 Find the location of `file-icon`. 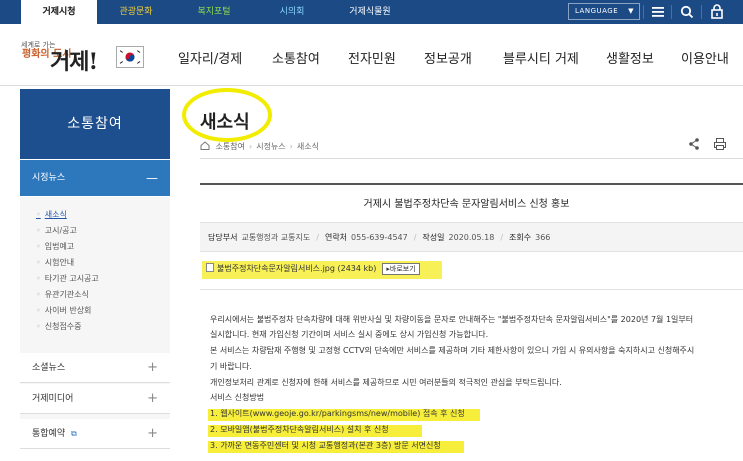

file-icon is located at coordinates (210, 267).